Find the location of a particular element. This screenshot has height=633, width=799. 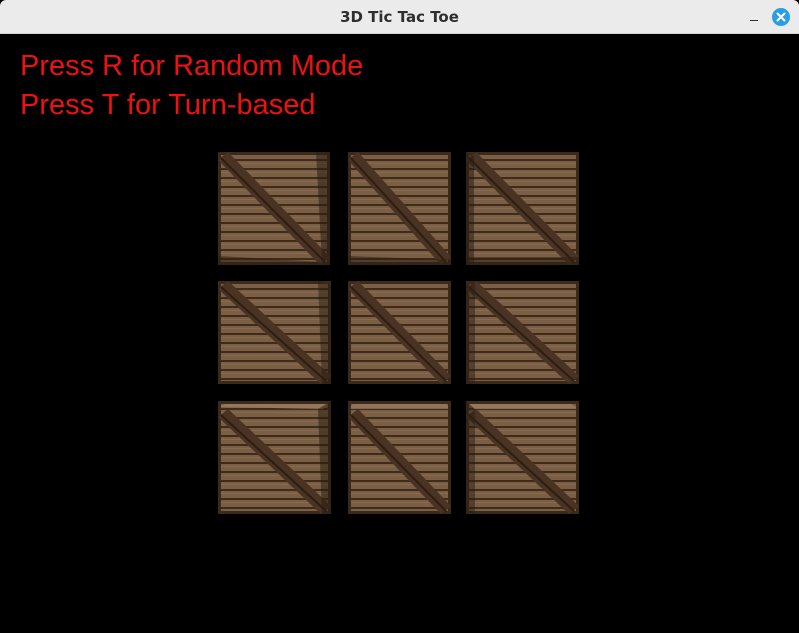

close-button is located at coordinates (781, 17).